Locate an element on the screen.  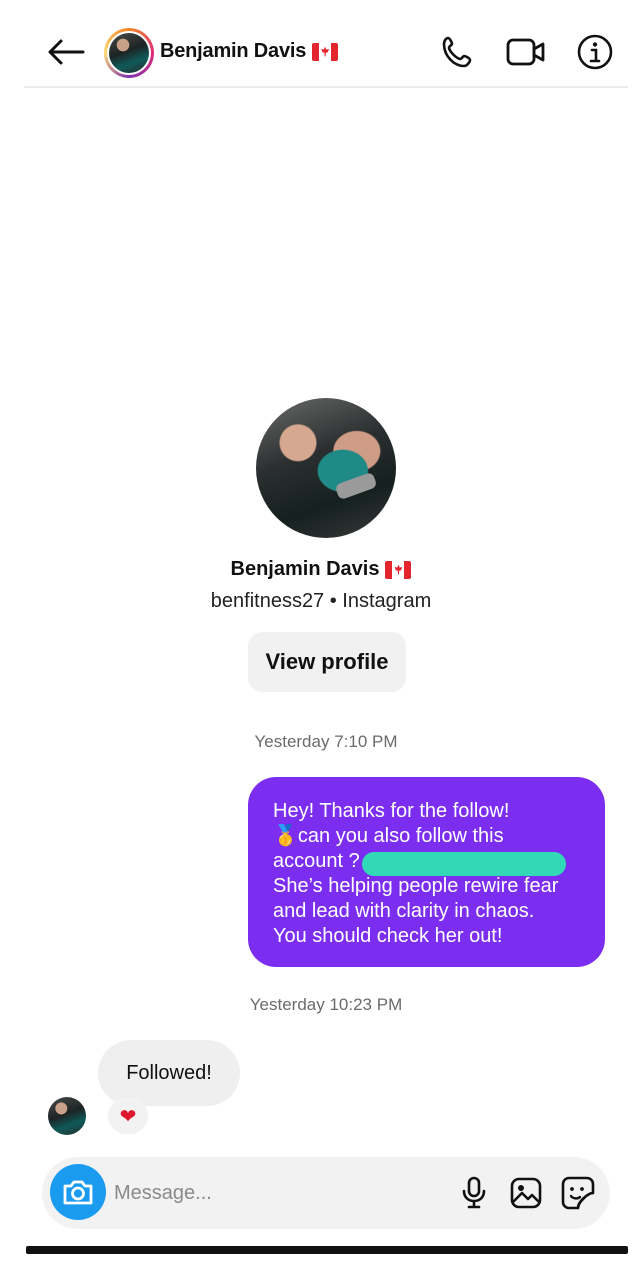
header-contact-name: Benjamin Davis is located at coordinates (249, 51).